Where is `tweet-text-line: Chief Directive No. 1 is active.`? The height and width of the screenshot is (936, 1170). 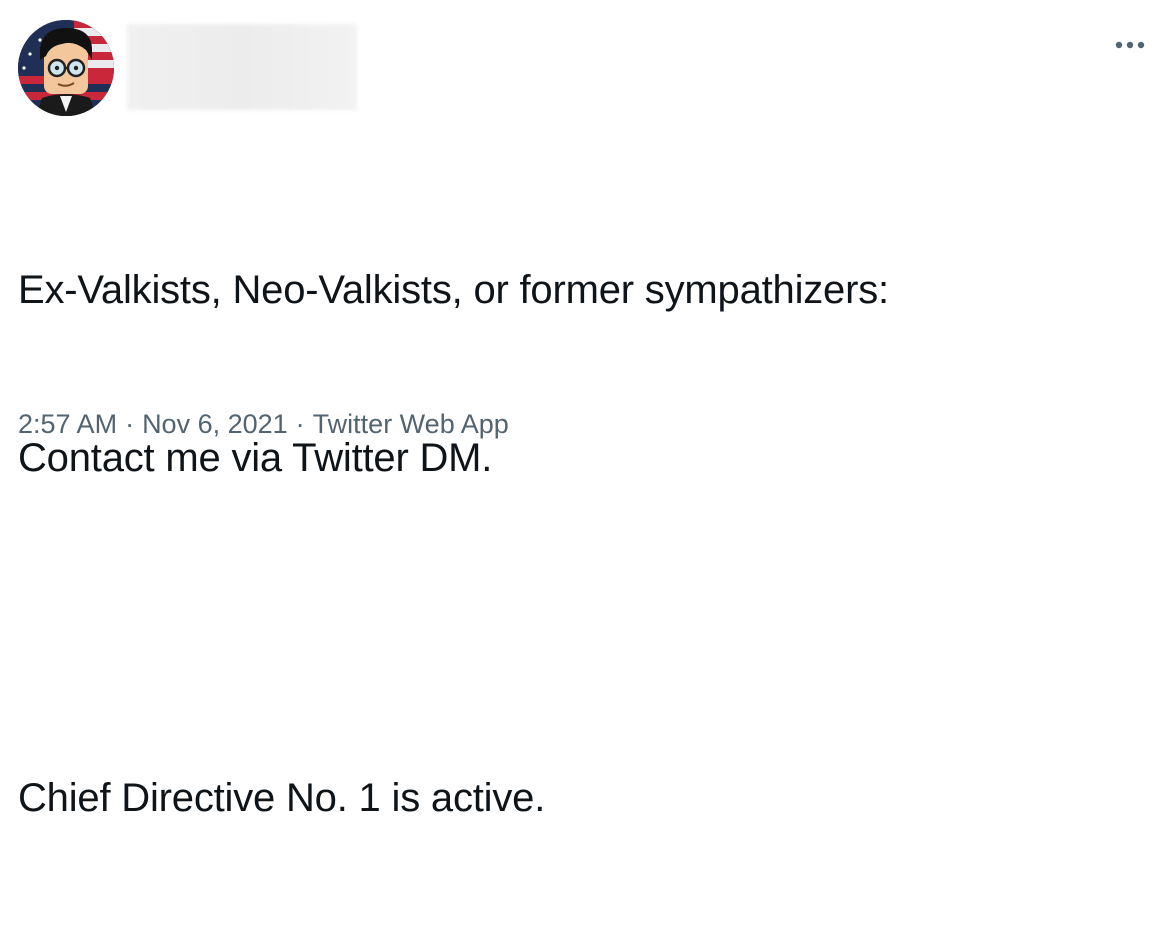
tweet-text-line: Chief Directive No. 1 is active. is located at coordinates (282, 798).